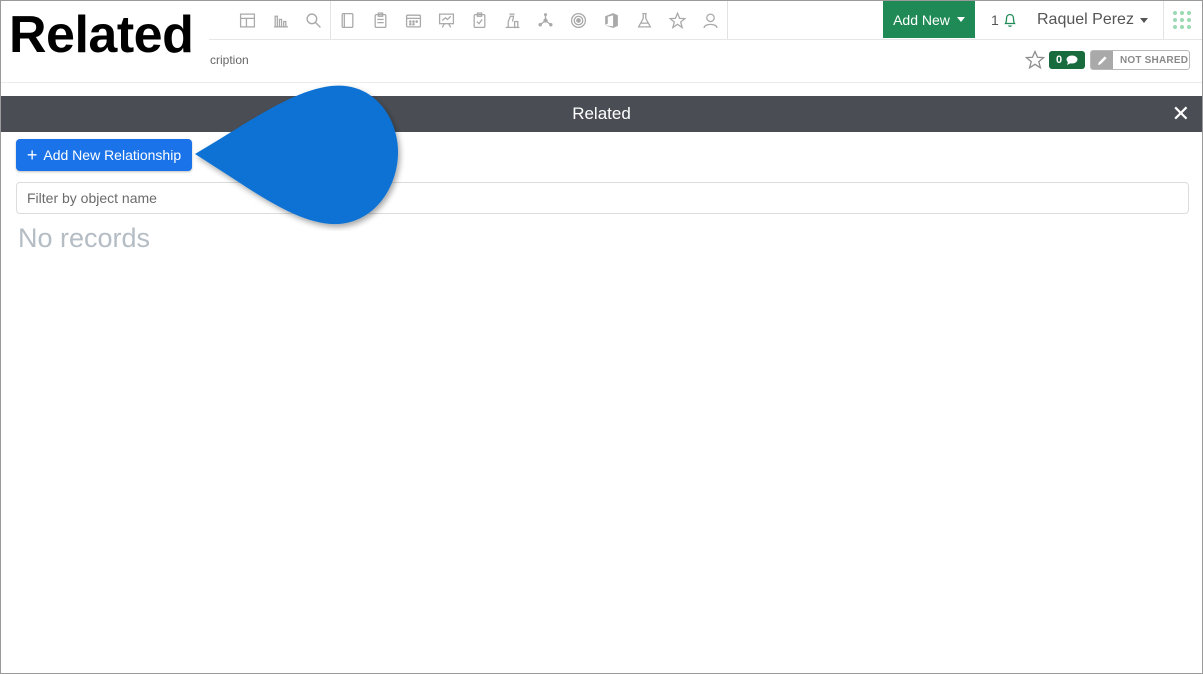 This screenshot has width=1203, height=674. Describe the element at coordinates (446, 20) in the screenshot. I see `presentation-icon` at that location.